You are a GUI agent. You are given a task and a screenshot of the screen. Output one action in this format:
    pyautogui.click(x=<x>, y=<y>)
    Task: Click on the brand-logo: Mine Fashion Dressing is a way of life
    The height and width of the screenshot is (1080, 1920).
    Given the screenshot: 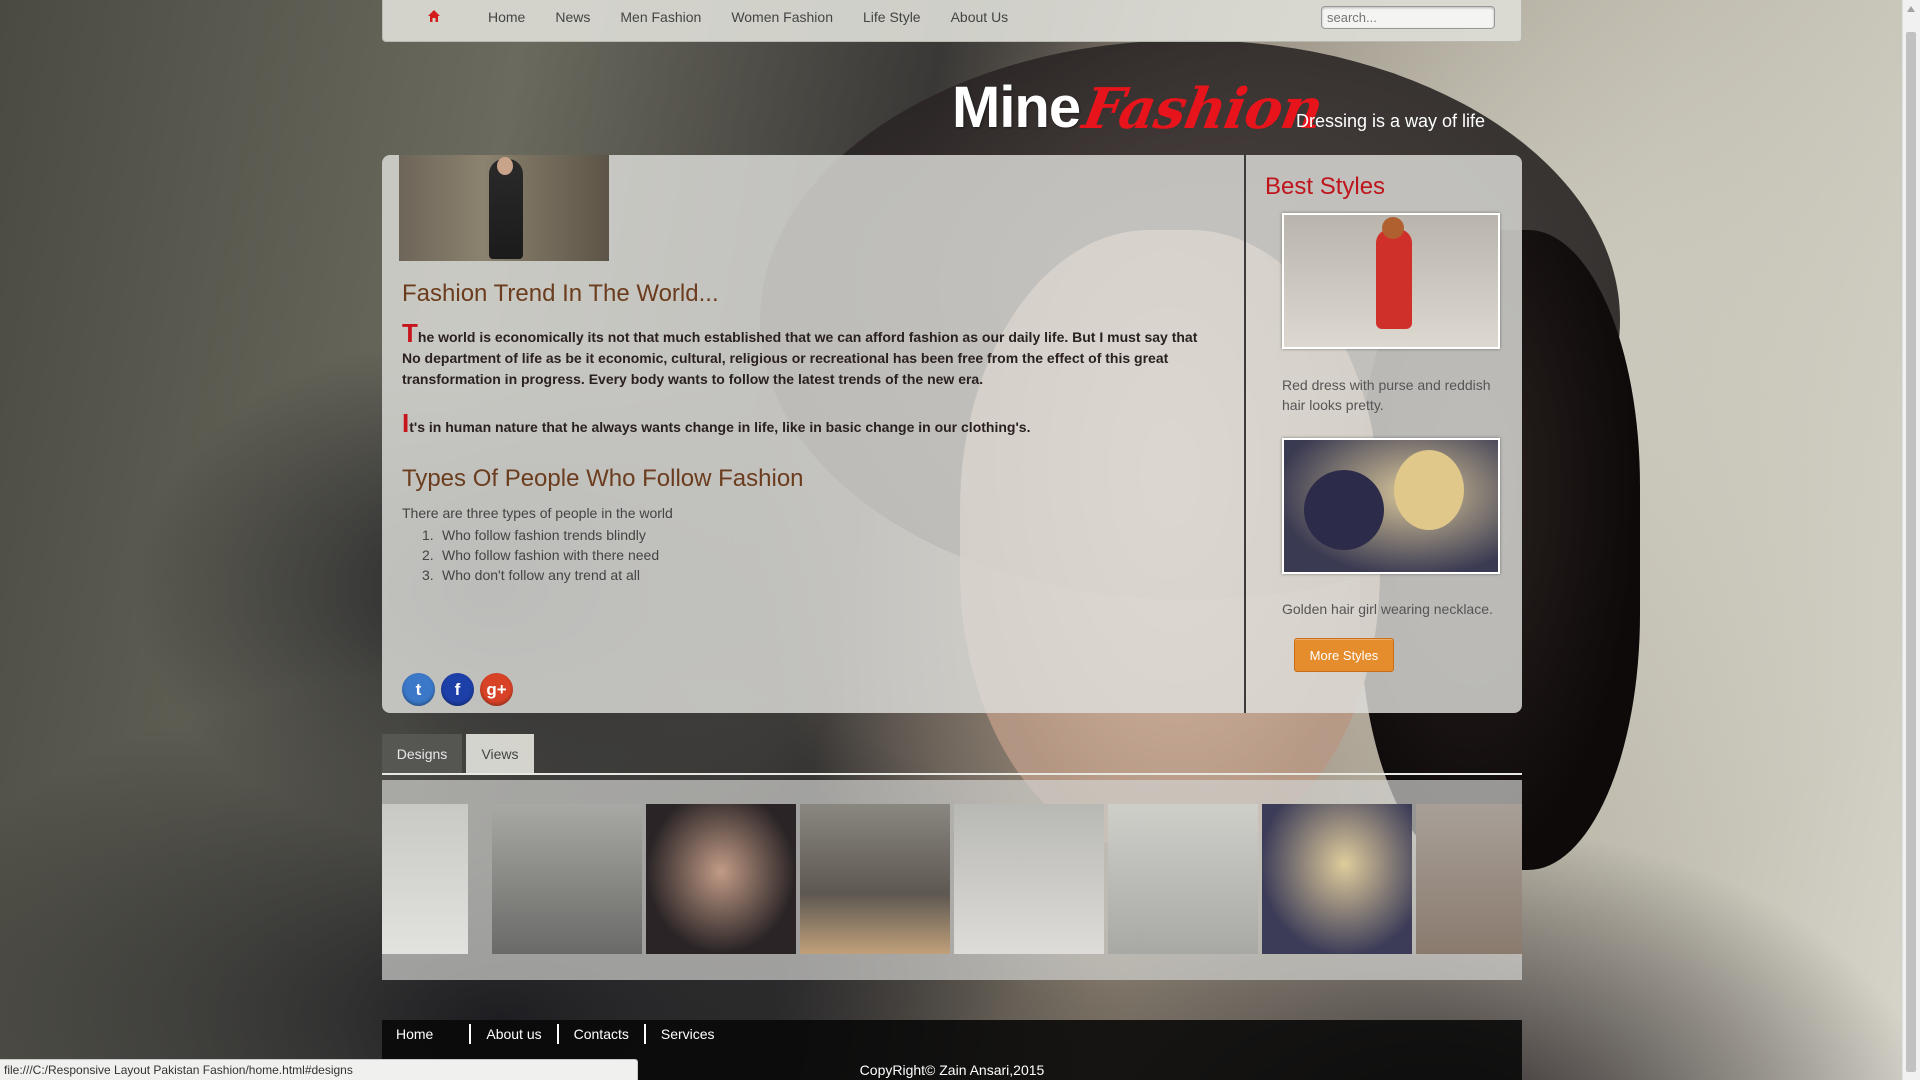 What is the action you would take?
    pyautogui.click(x=1232, y=109)
    